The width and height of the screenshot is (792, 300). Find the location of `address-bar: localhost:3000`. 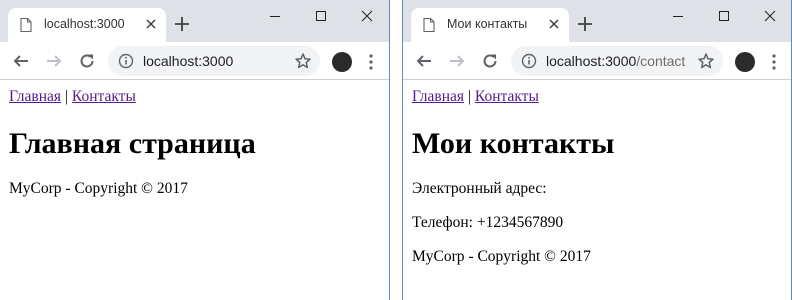

address-bar: localhost:3000 is located at coordinates (214, 61).